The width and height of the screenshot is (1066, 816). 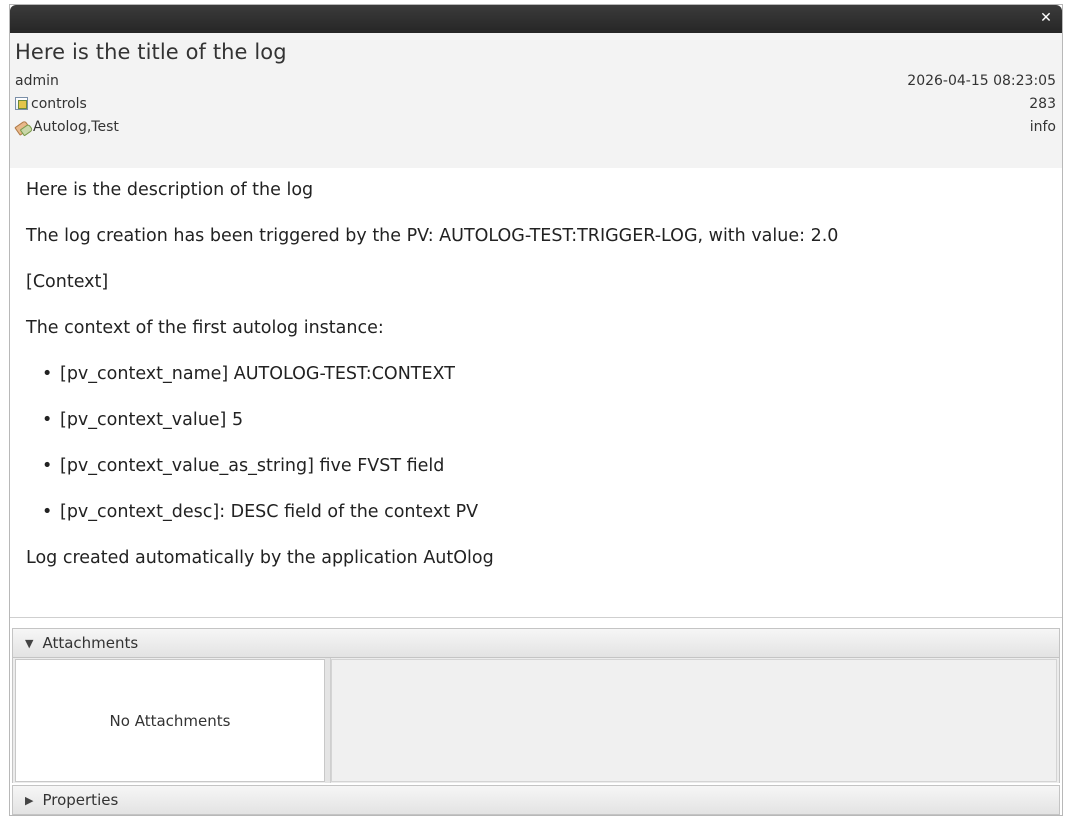 I want to click on properties-label: Properties, so click(x=80, y=800).